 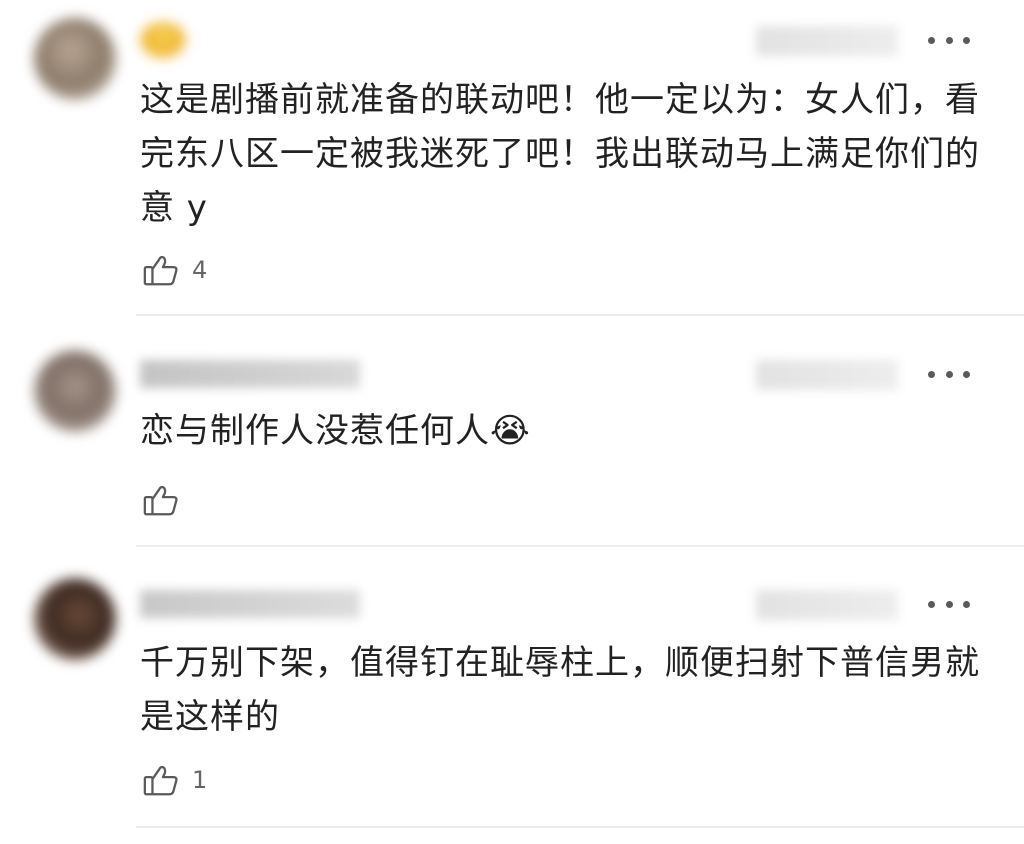 What do you see at coordinates (560, 690) in the screenshot?
I see `comment-text: 千万别下架，值得钉在耻辱柱上，顺便扫射下普信男就是这样的` at bounding box center [560, 690].